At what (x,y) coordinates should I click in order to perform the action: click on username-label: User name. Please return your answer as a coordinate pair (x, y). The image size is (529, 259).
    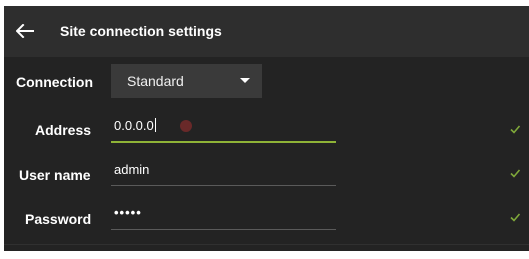
    Looking at the image, I should click on (55, 175).